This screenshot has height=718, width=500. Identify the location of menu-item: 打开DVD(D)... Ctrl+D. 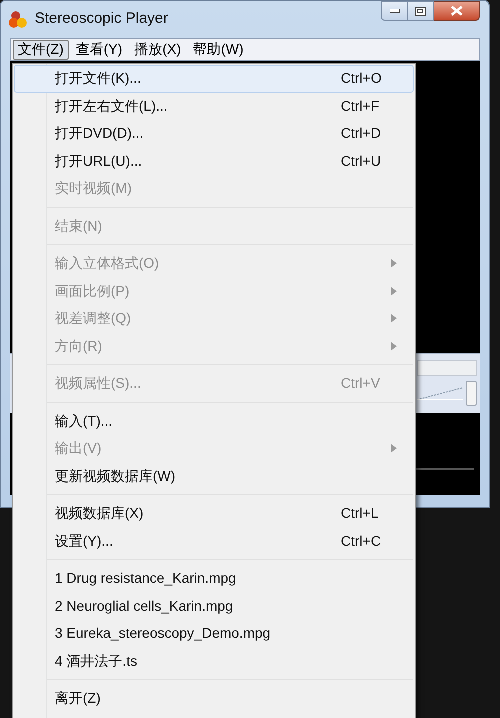
(214, 134).